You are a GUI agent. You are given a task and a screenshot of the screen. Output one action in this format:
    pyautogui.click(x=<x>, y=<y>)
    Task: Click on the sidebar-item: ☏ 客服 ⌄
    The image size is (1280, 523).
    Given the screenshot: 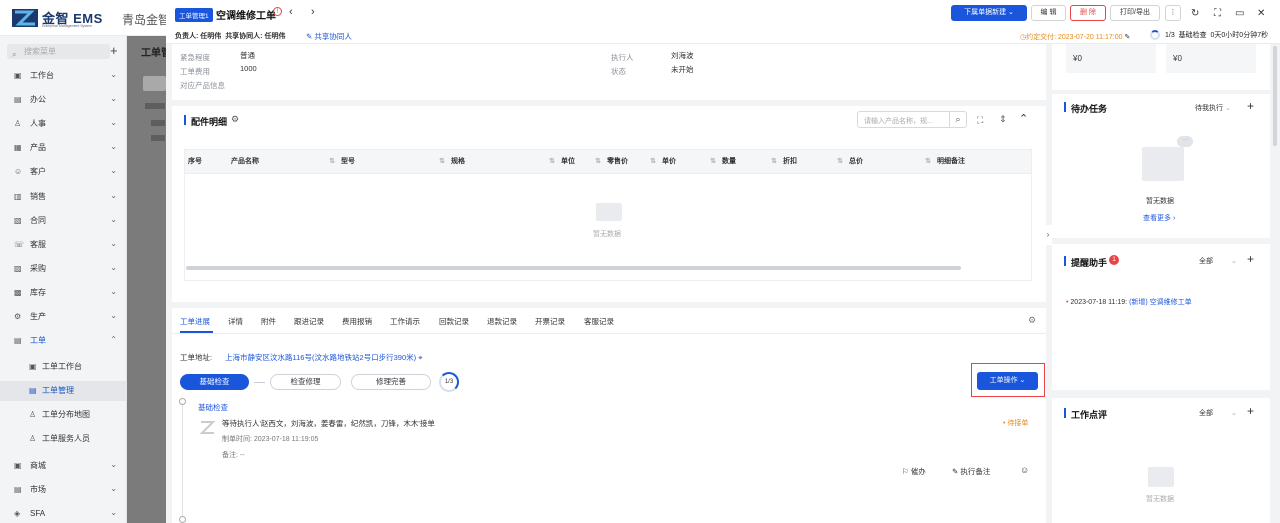 What is the action you would take?
    pyautogui.click(x=63, y=245)
    